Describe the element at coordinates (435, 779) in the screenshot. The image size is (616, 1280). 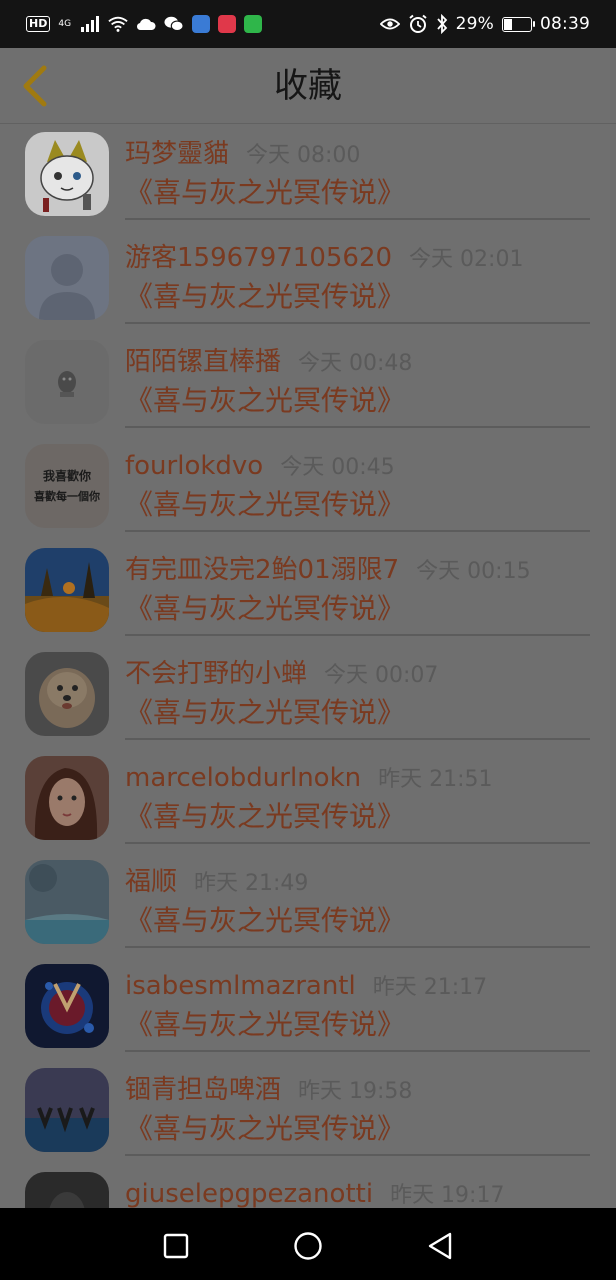
I see `post-time: 昨天 21:51` at that location.